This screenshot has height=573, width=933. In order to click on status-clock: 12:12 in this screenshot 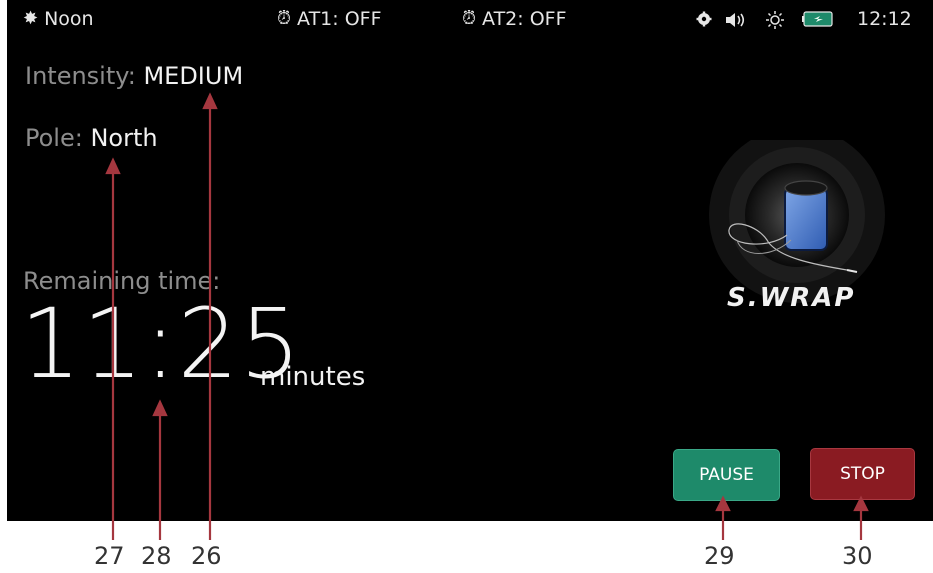, I will do `click(884, 19)`.